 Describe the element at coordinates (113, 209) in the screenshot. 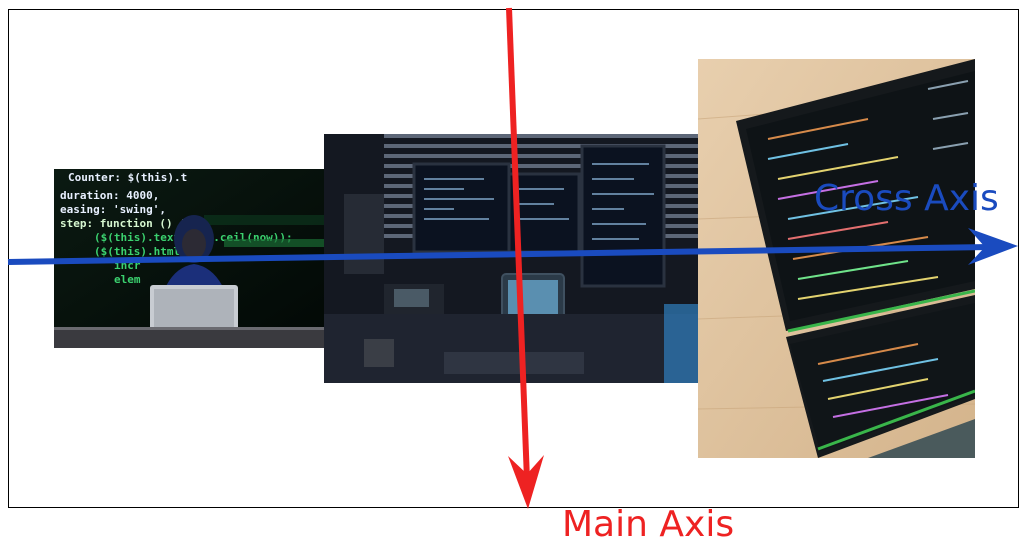

I see `svg-text: easing: 'swing',` at that location.